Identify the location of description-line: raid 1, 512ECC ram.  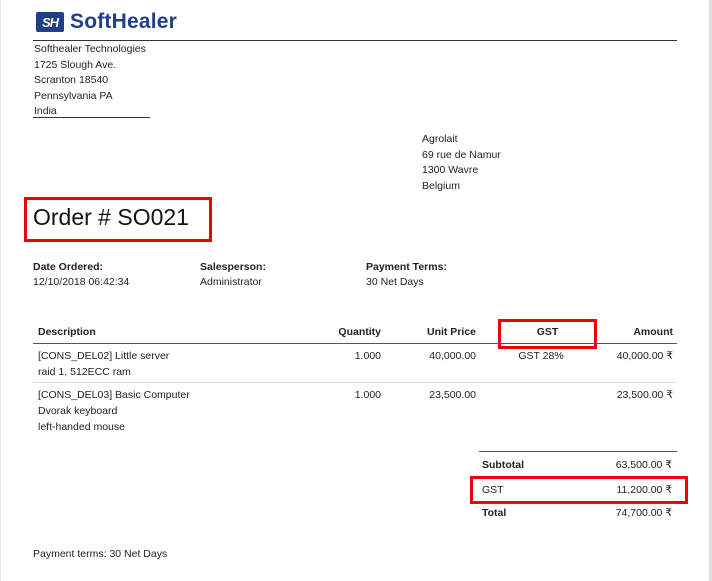
(84, 372).